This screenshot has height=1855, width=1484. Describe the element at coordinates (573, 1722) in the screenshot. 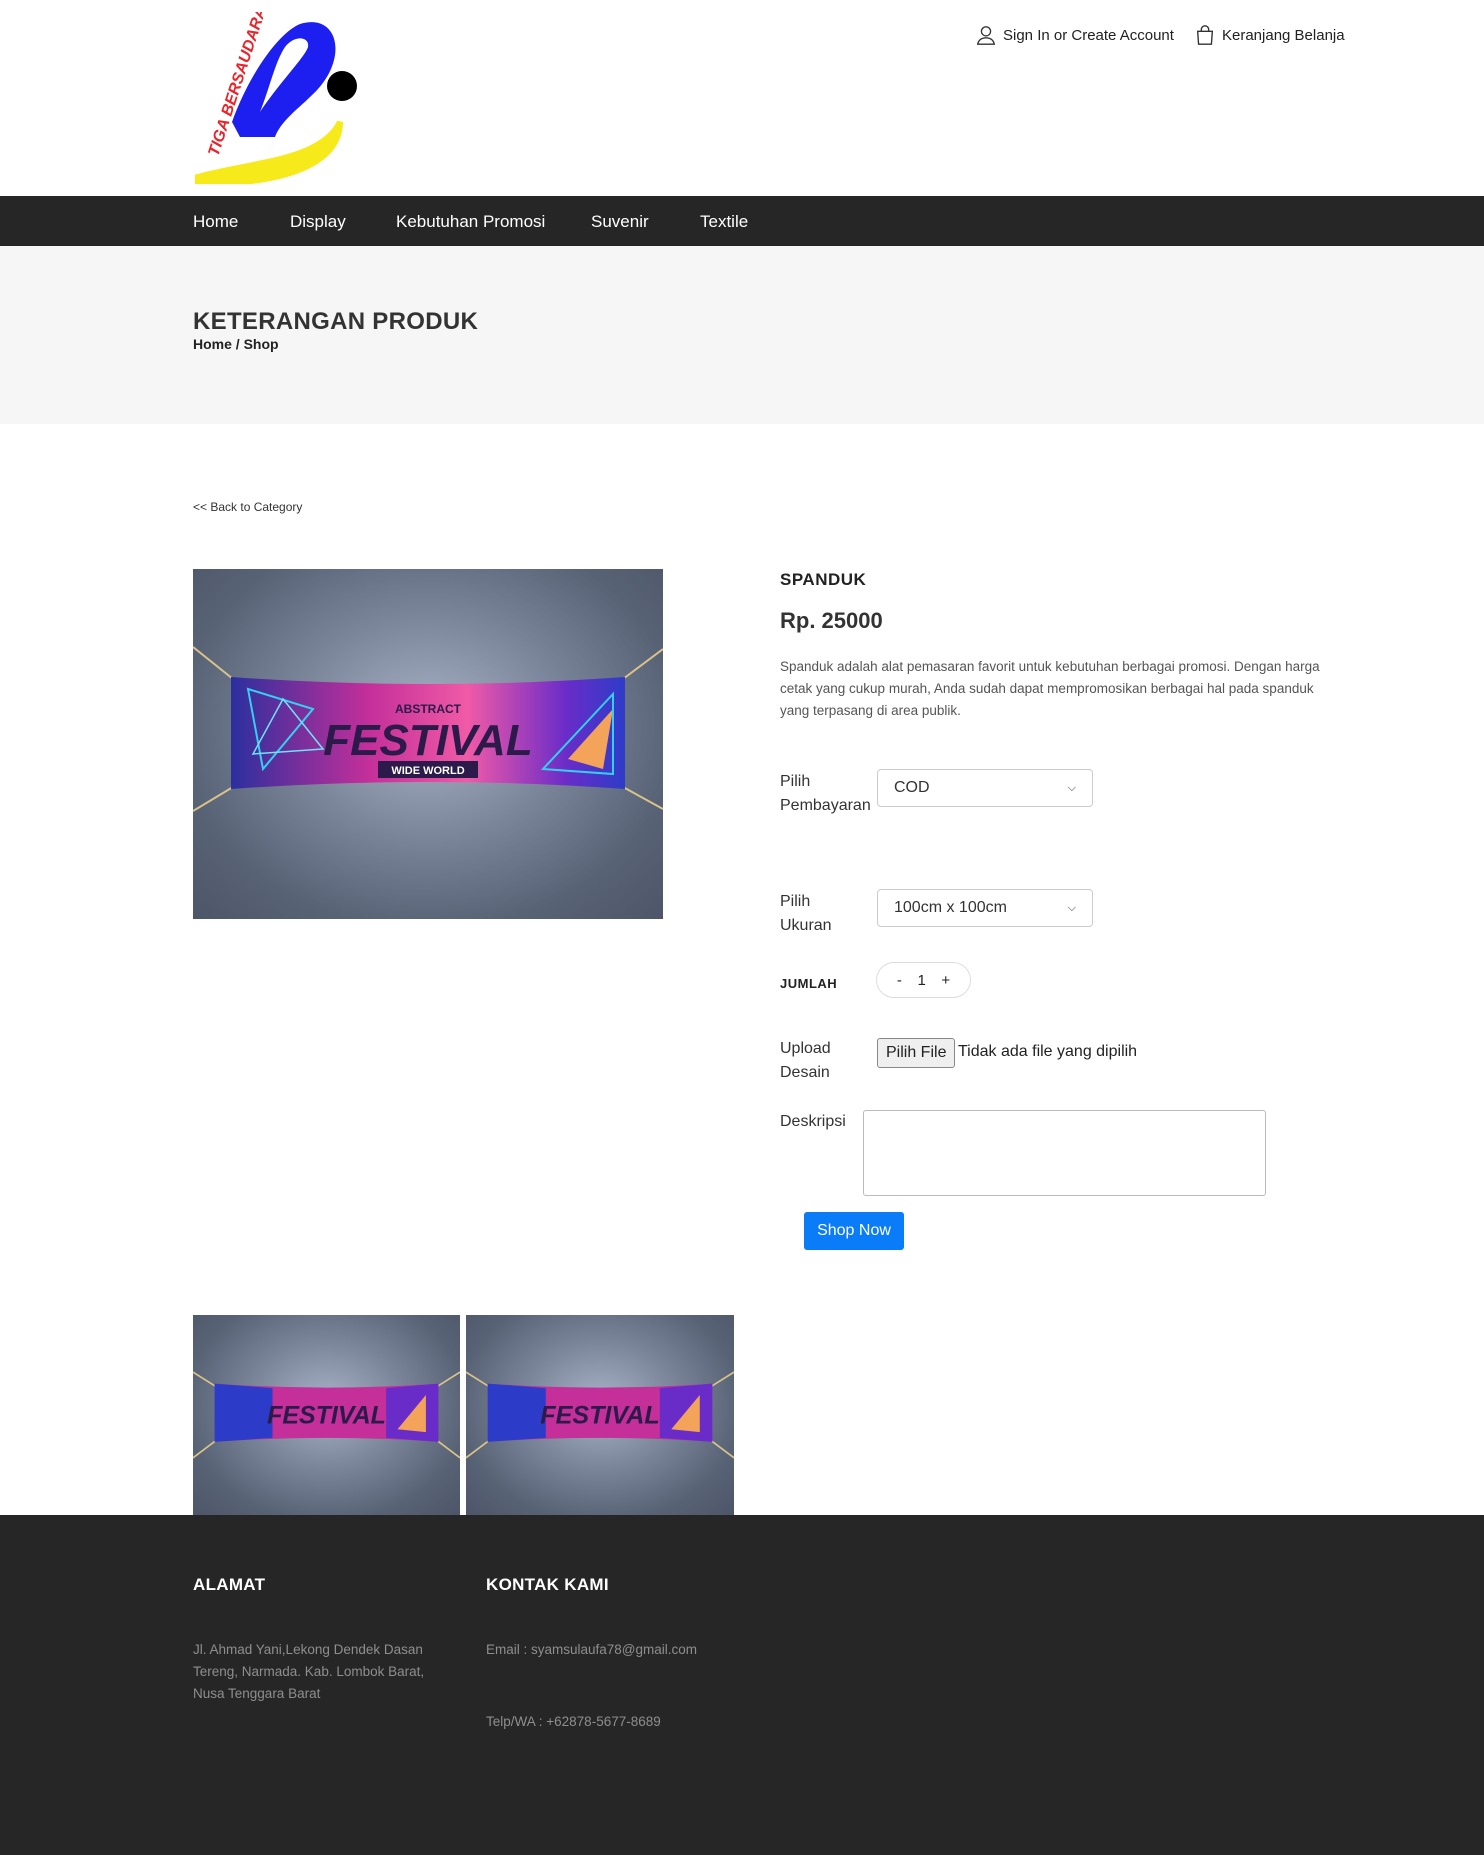

I see `footer-phone: Telp/WA : +62878-5677-8689` at that location.